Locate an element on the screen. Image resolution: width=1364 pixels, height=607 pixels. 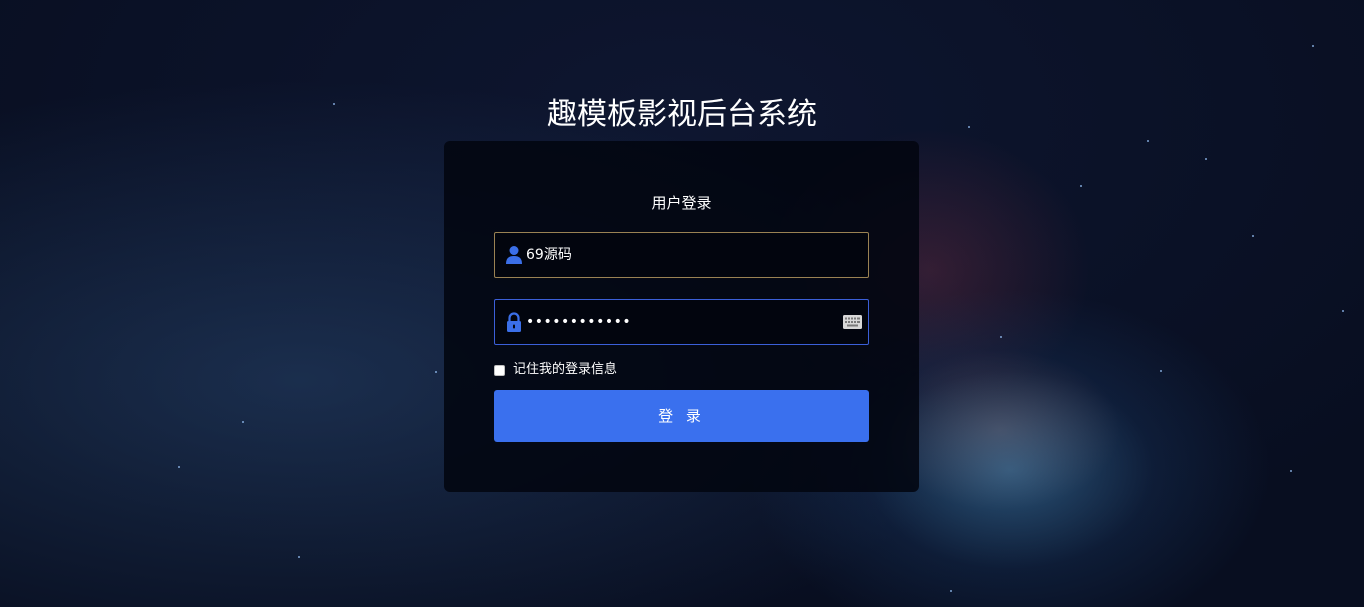
password-field: •••••••••••• is located at coordinates (681, 322).